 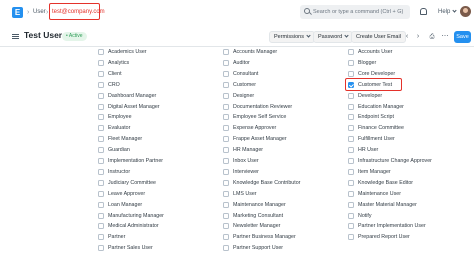 I want to click on role-label: Analytics, so click(x=119, y=62).